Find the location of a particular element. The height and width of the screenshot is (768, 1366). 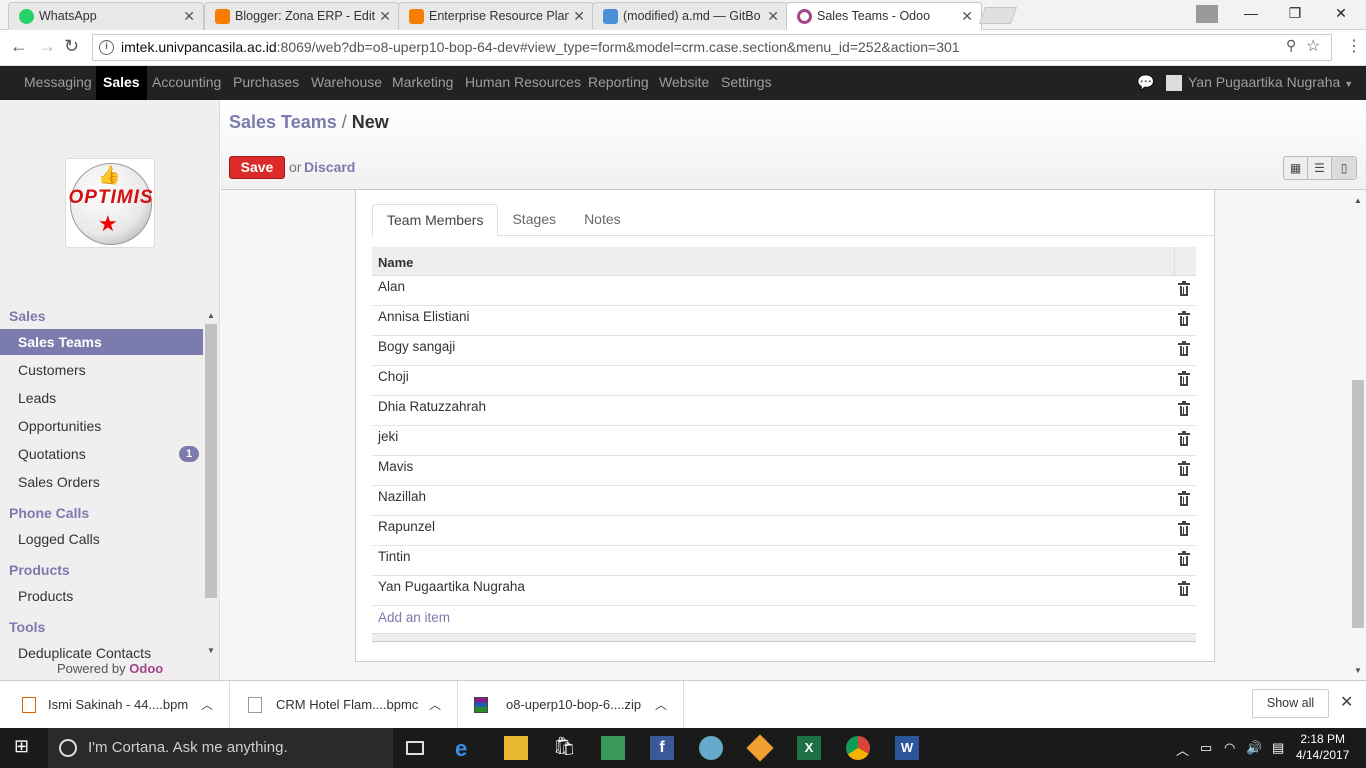

list-view-icon: ☰ is located at coordinates (1320, 168).